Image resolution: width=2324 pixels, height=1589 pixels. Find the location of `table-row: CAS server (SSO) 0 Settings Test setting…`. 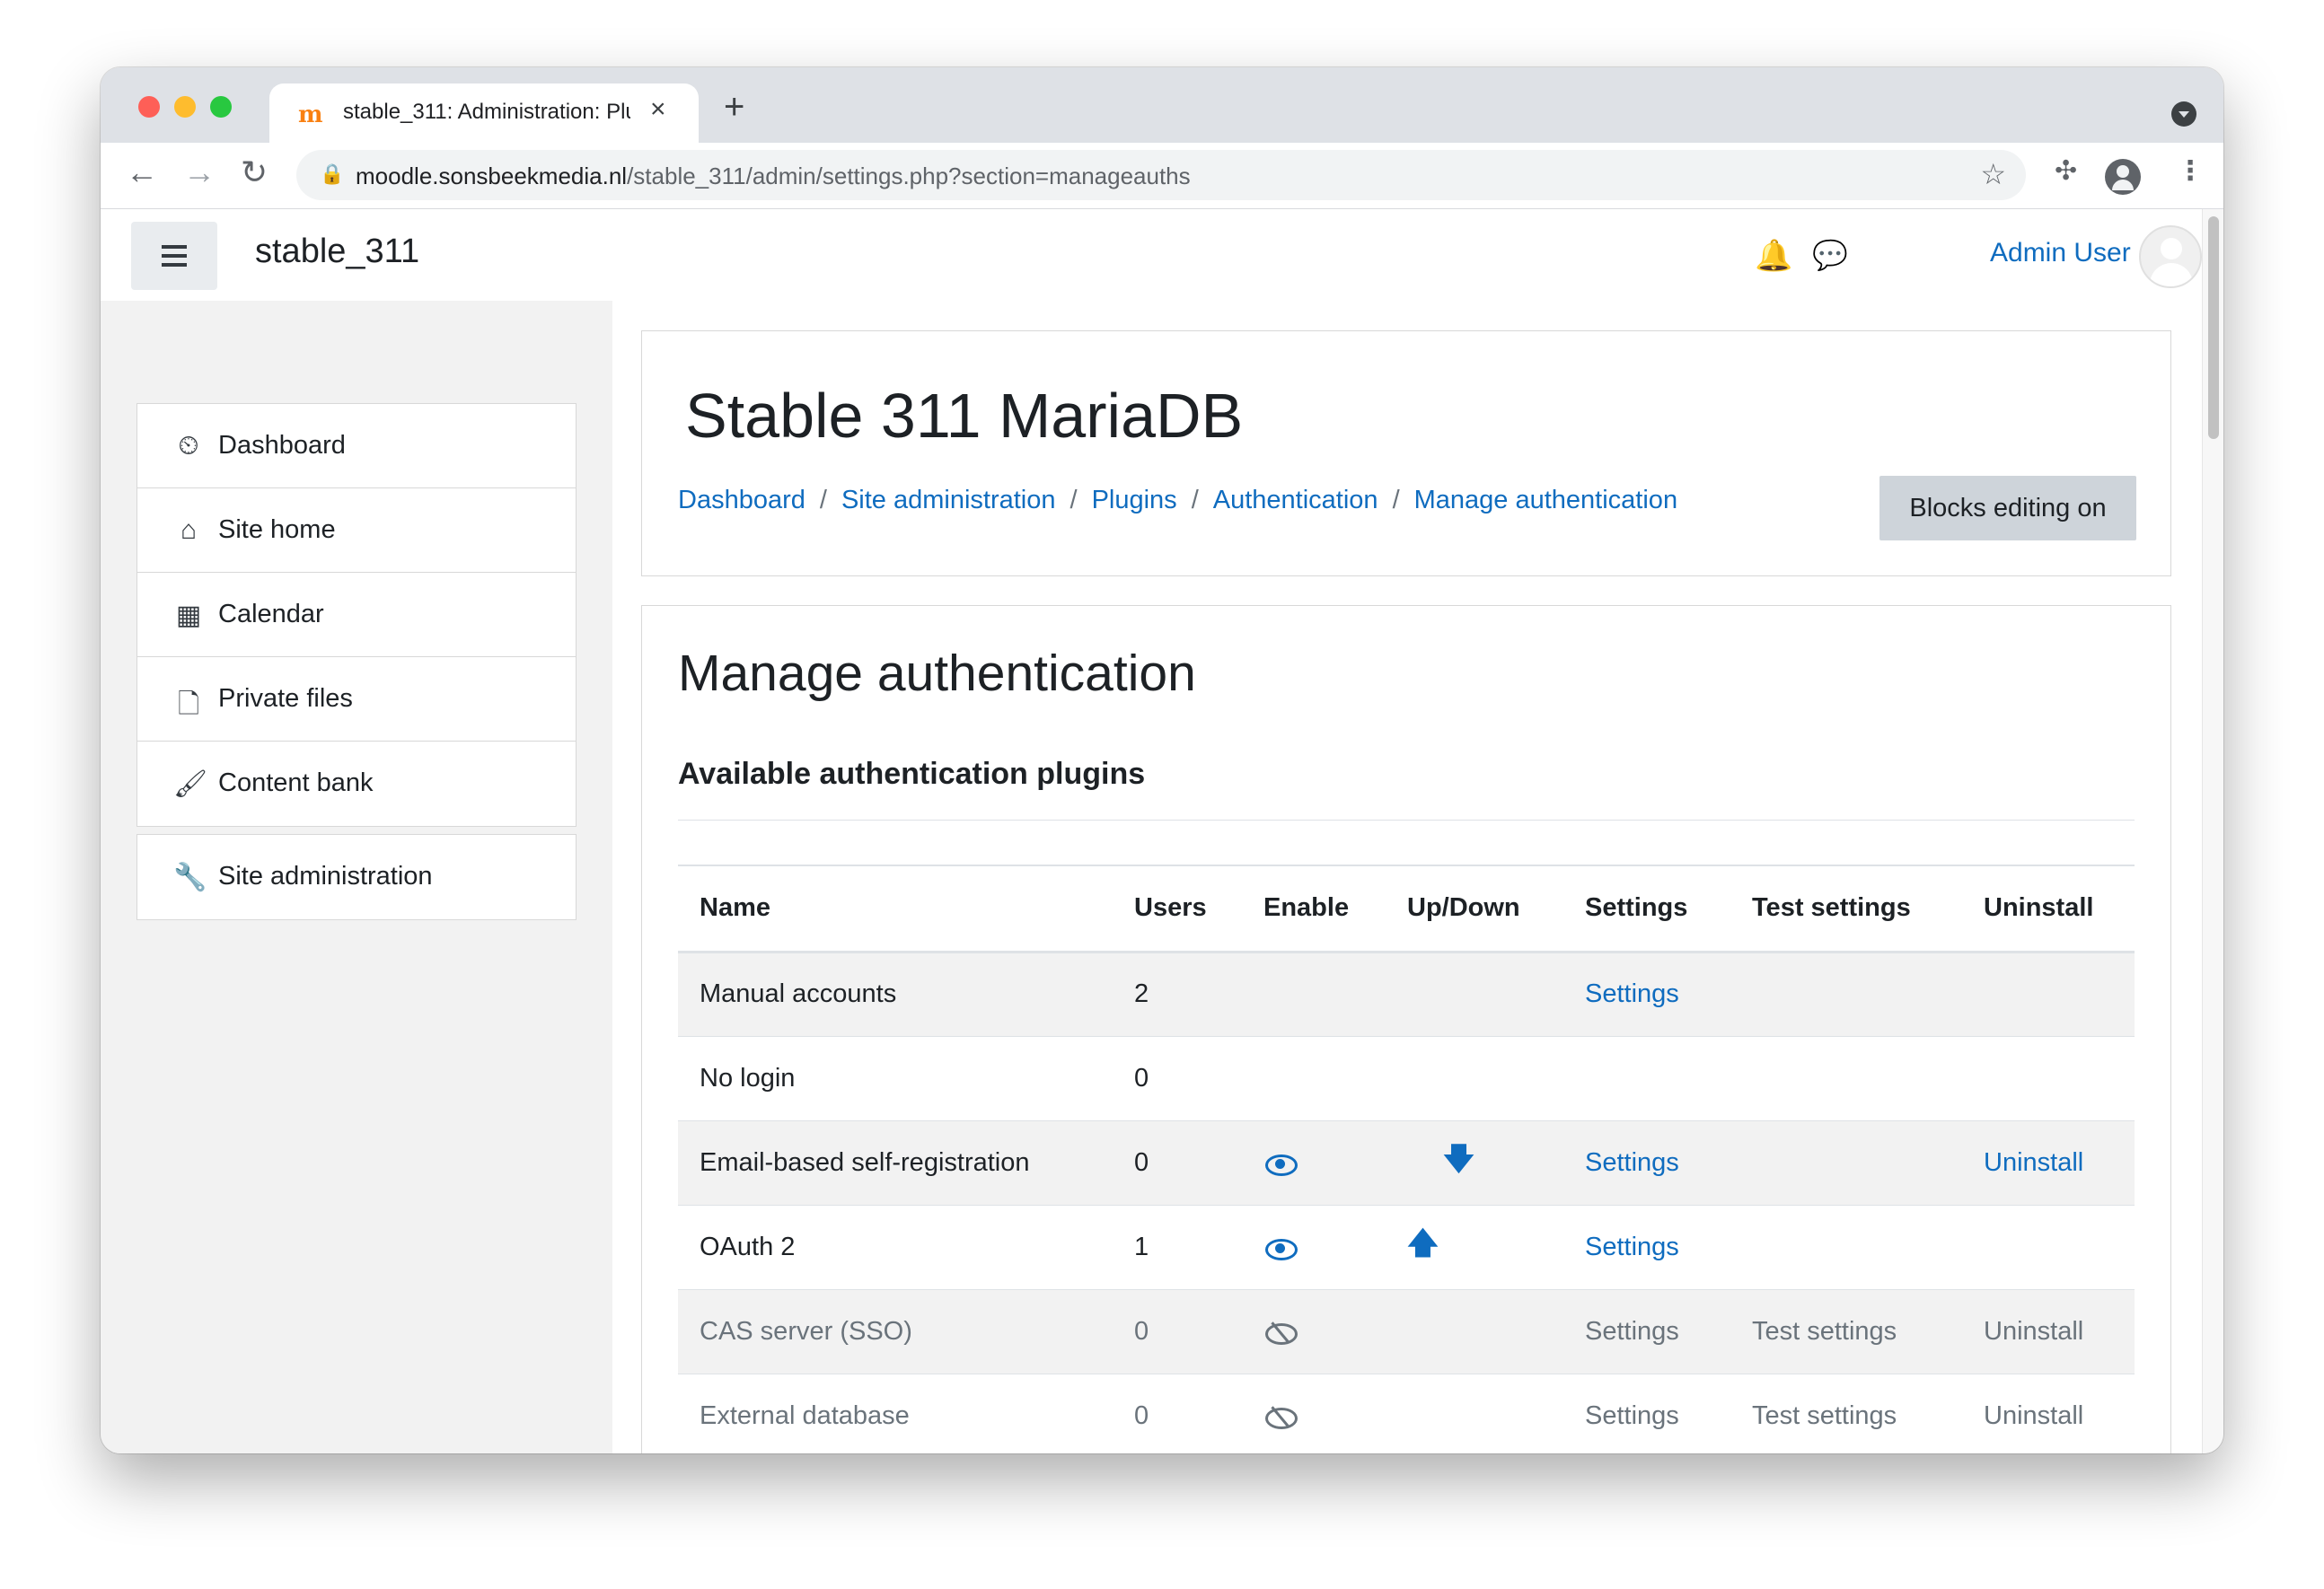

table-row: CAS server (SSO) 0 Settings Test setting… is located at coordinates (1407, 1331).